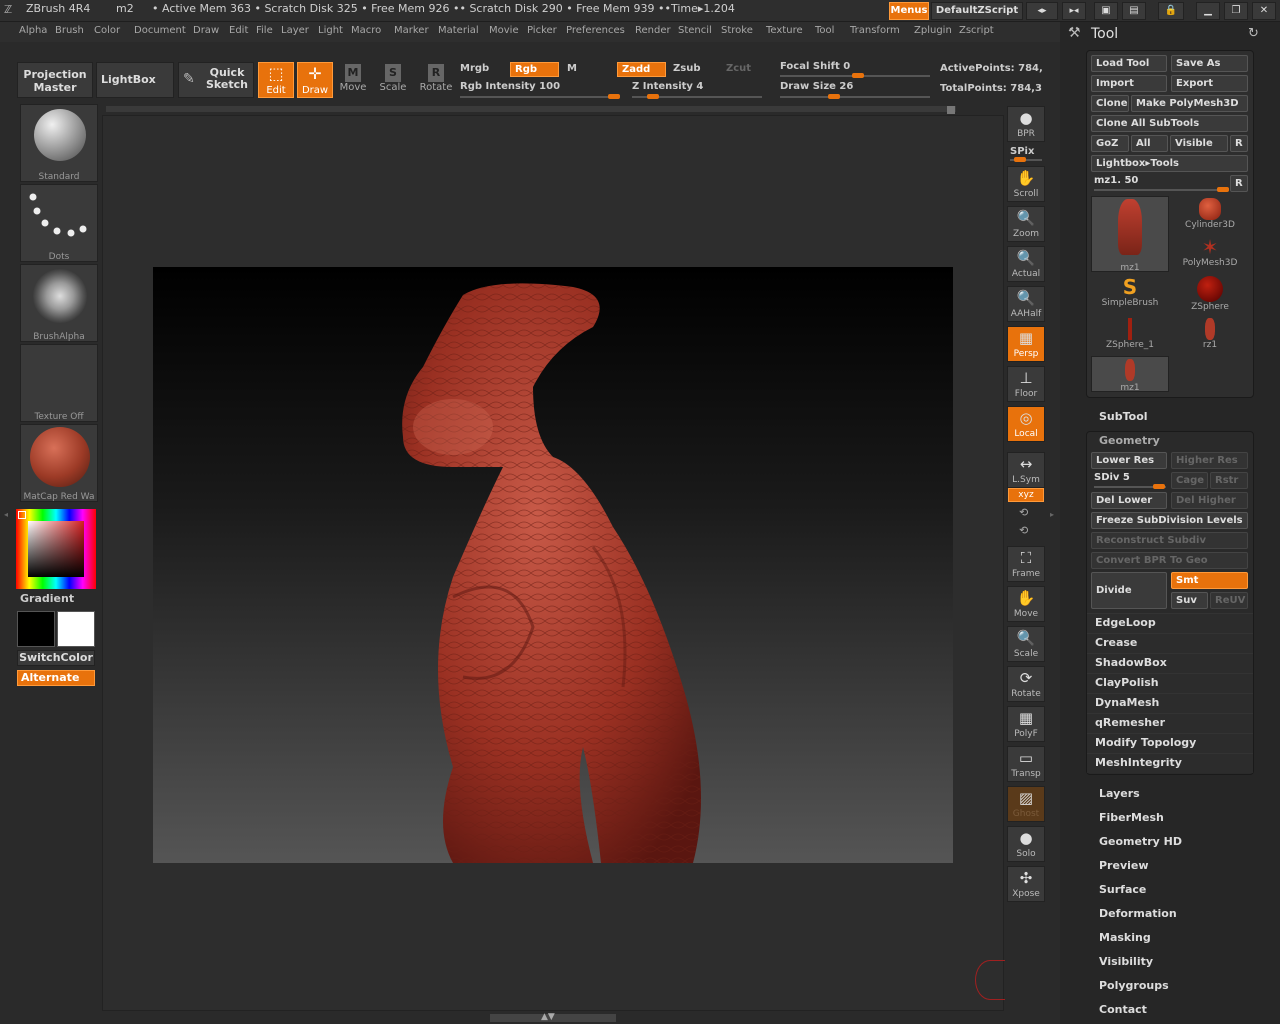 Image resolution: width=1280 pixels, height=1024 pixels. What do you see at coordinates (1106, 11) in the screenshot?
I see `window-icon: ▣` at bounding box center [1106, 11].